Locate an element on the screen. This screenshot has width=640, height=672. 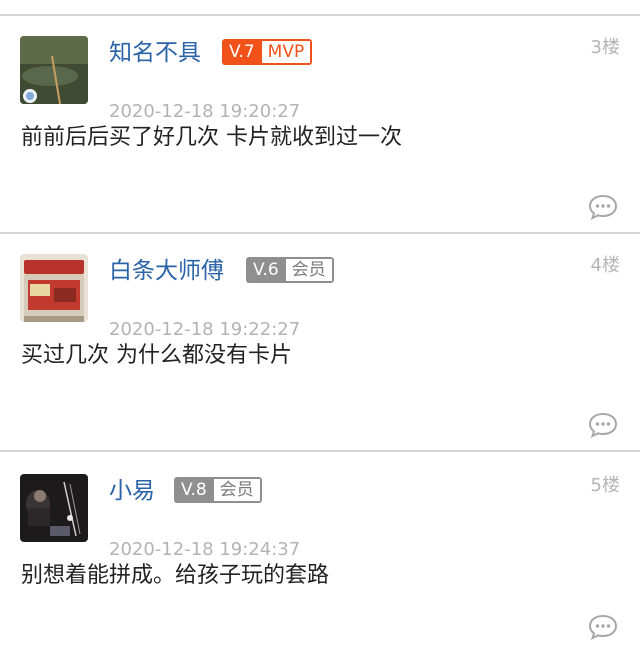
post-time: 2020-12-18 19:22:27 is located at coordinates (205, 329).